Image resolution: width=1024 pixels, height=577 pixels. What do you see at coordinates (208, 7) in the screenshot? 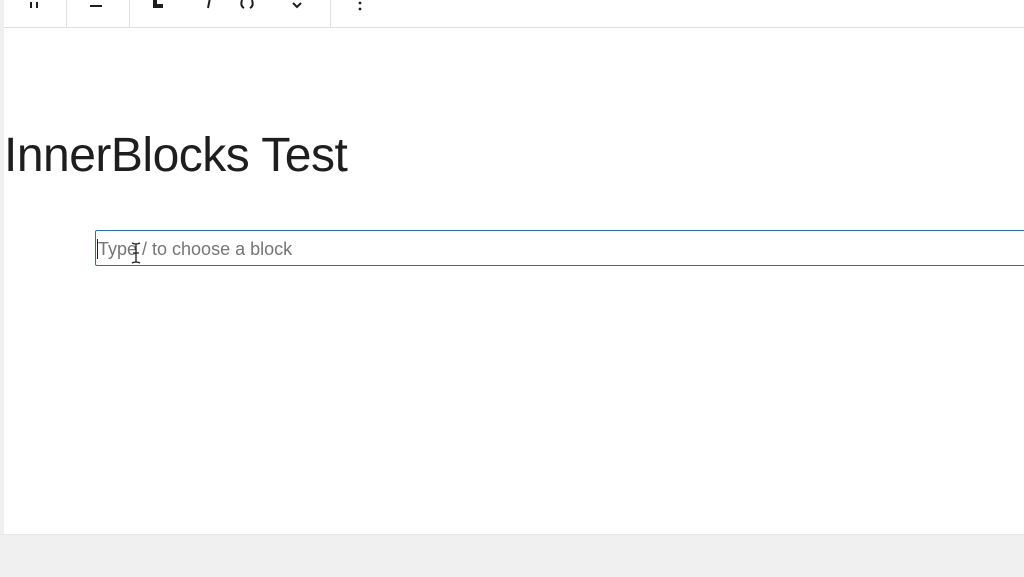
I see `italic-icon` at bounding box center [208, 7].